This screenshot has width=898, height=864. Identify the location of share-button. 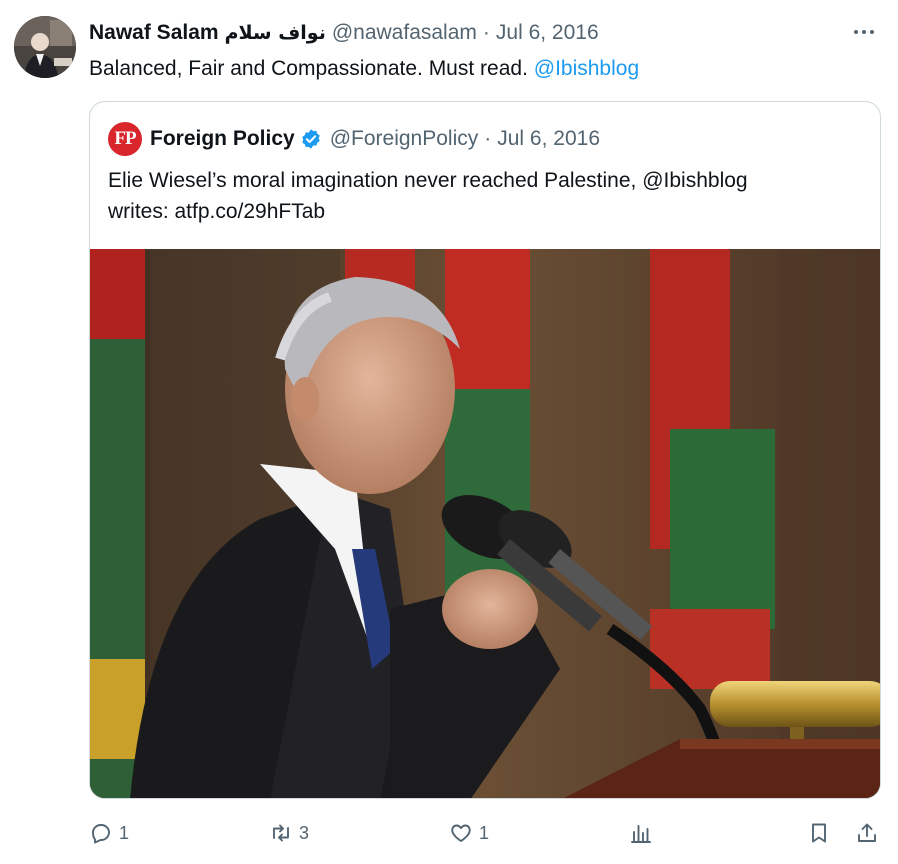
(867, 833).